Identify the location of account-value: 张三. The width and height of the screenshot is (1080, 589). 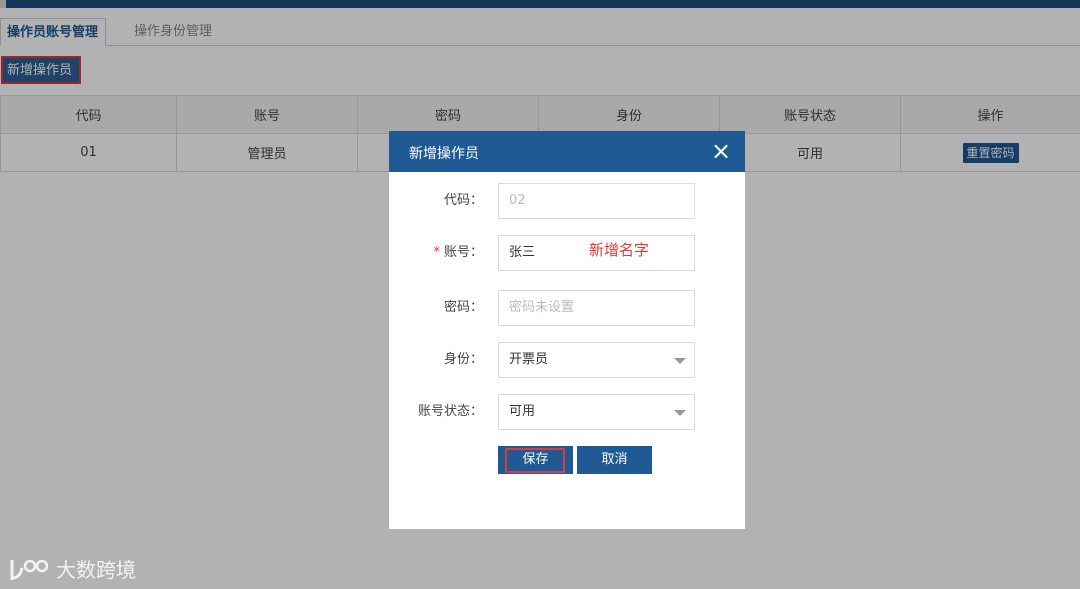
(522, 252).